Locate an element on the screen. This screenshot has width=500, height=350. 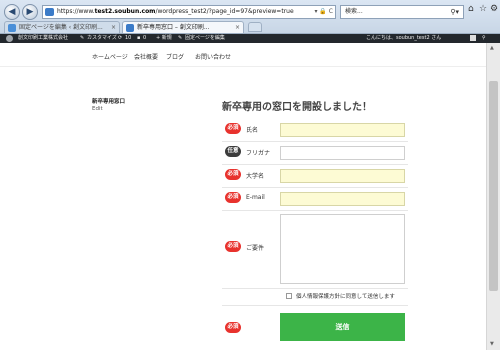
university-field is located at coordinates (342, 176).